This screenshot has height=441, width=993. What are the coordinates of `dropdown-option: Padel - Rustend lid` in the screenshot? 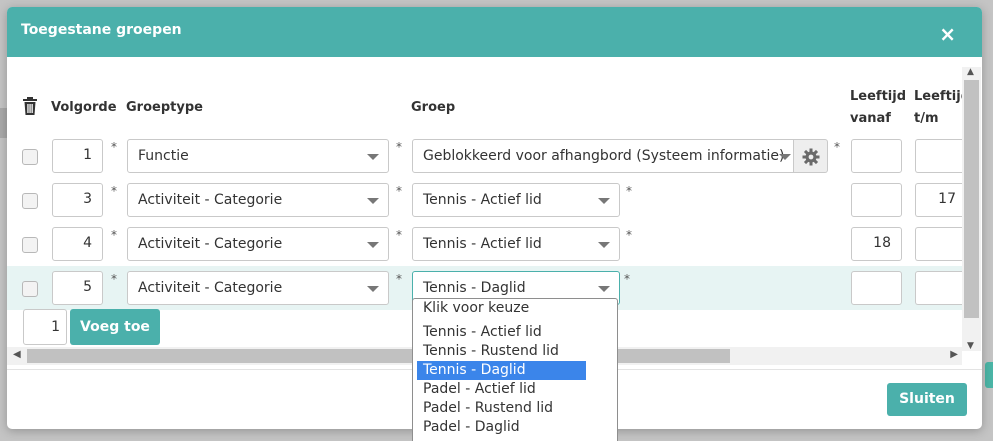 It's located at (501, 408).